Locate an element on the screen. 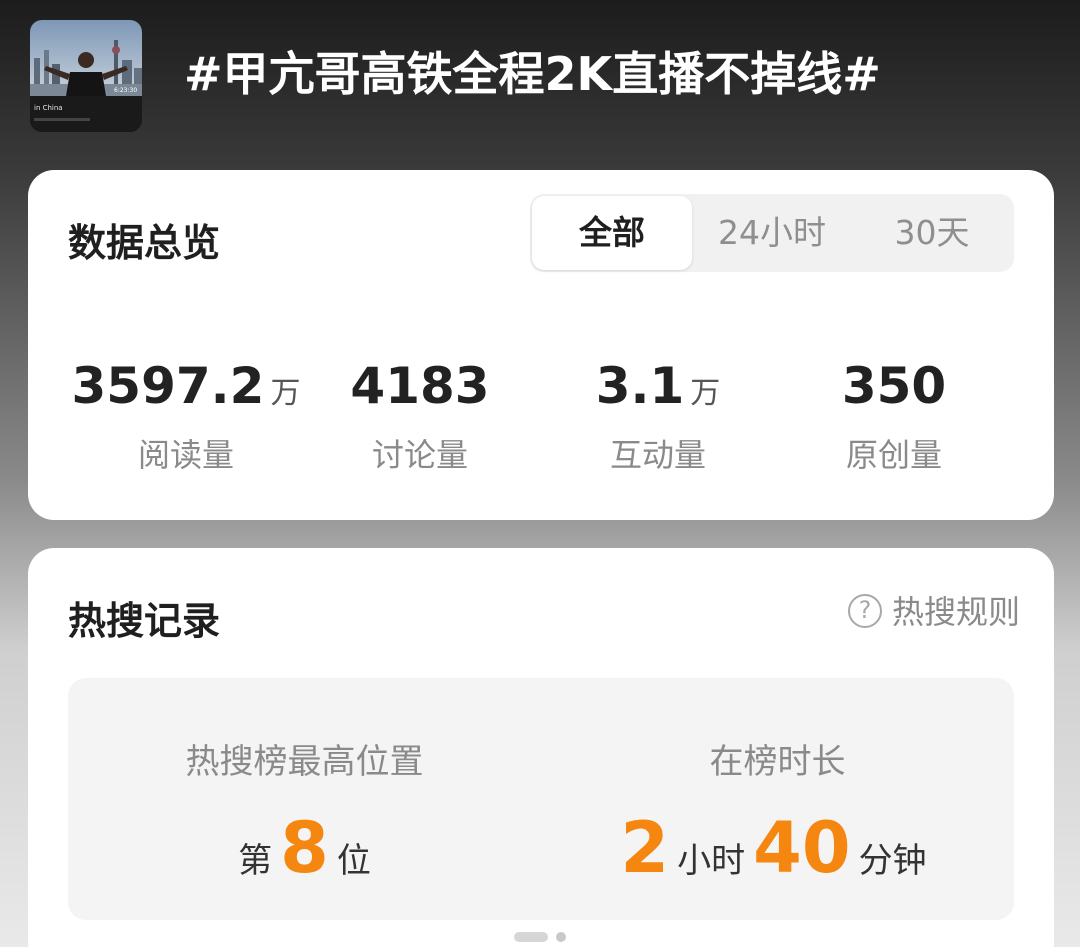 This screenshot has height=947, width=1080. topic-thumbnail: in China 6:23:30 is located at coordinates (86, 76).